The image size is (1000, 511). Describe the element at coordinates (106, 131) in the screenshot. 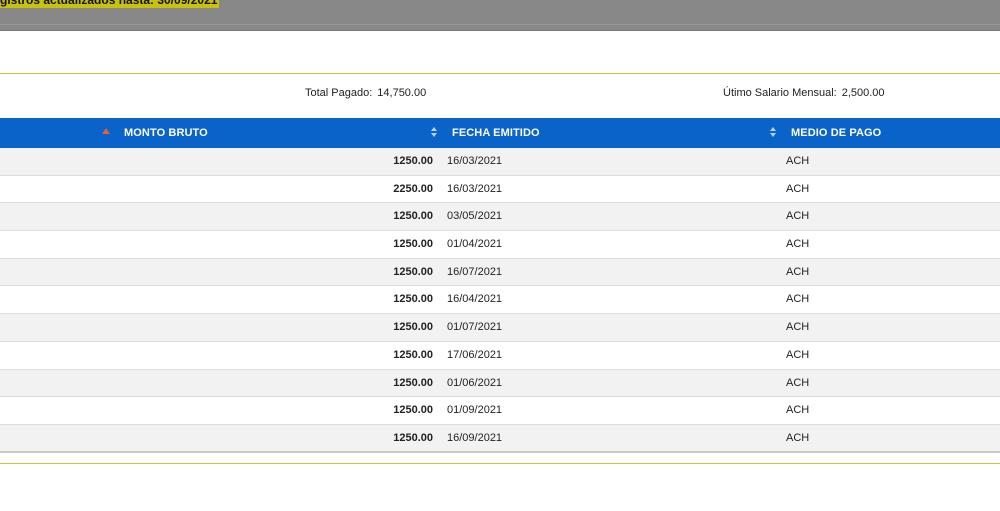

I see `sort-ascending-icon` at that location.